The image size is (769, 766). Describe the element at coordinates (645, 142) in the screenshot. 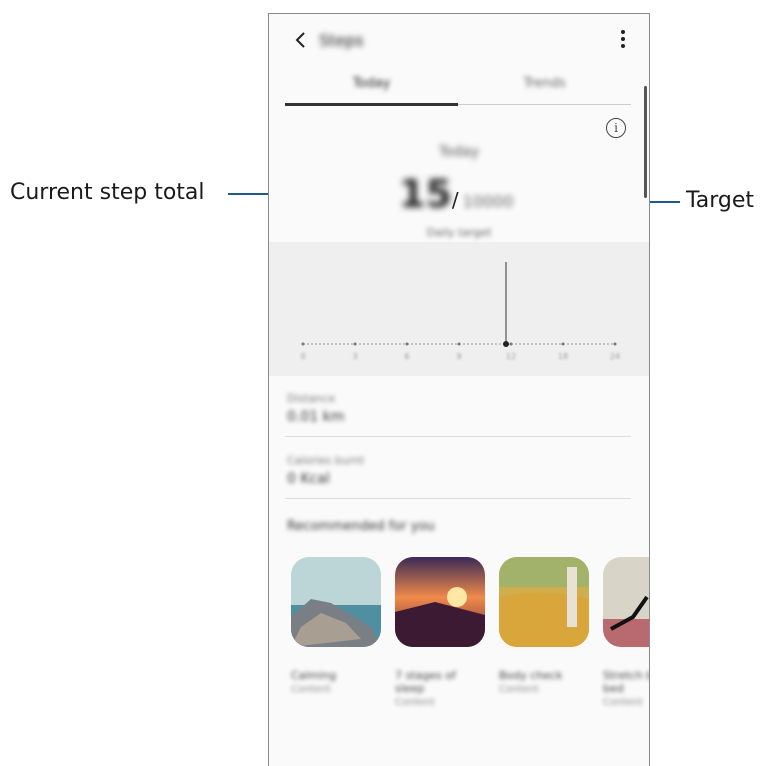

I see `scrollbar` at that location.